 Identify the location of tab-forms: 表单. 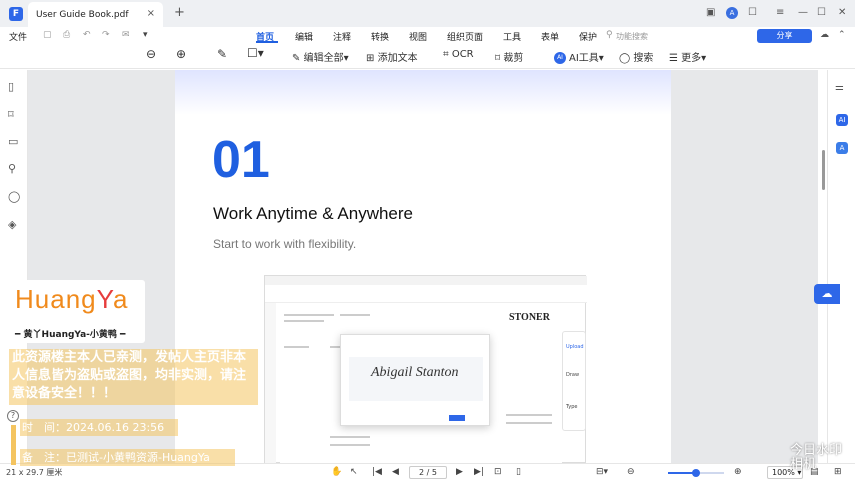
(550, 36).